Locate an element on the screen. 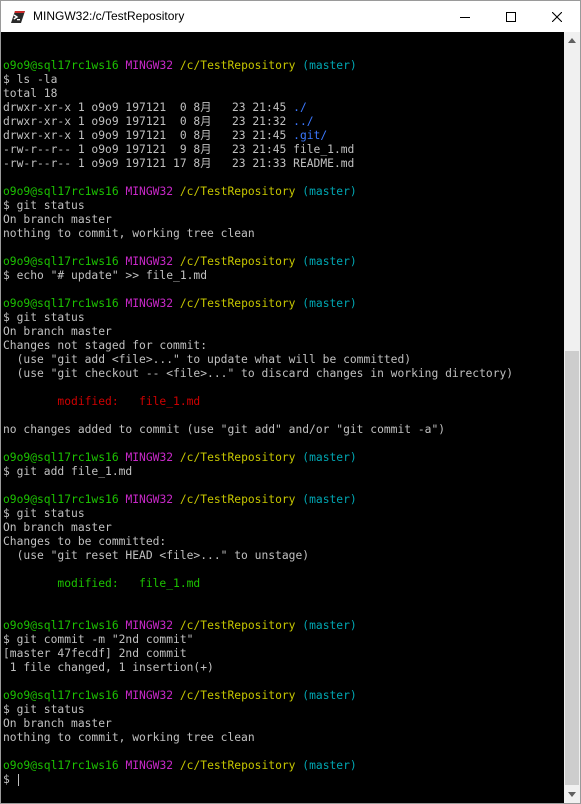 Image resolution: width=581 pixels, height=804 pixels. terminal-line: $ echo "# update" >> file_1.md is located at coordinates (258, 276).